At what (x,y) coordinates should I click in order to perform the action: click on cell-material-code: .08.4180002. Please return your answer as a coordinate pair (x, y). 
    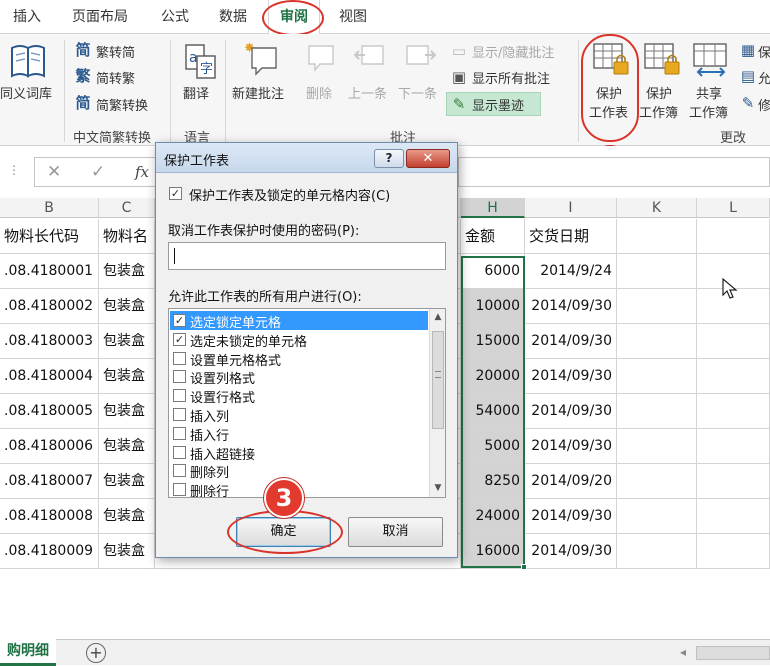
    Looking at the image, I should click on (49, 306).